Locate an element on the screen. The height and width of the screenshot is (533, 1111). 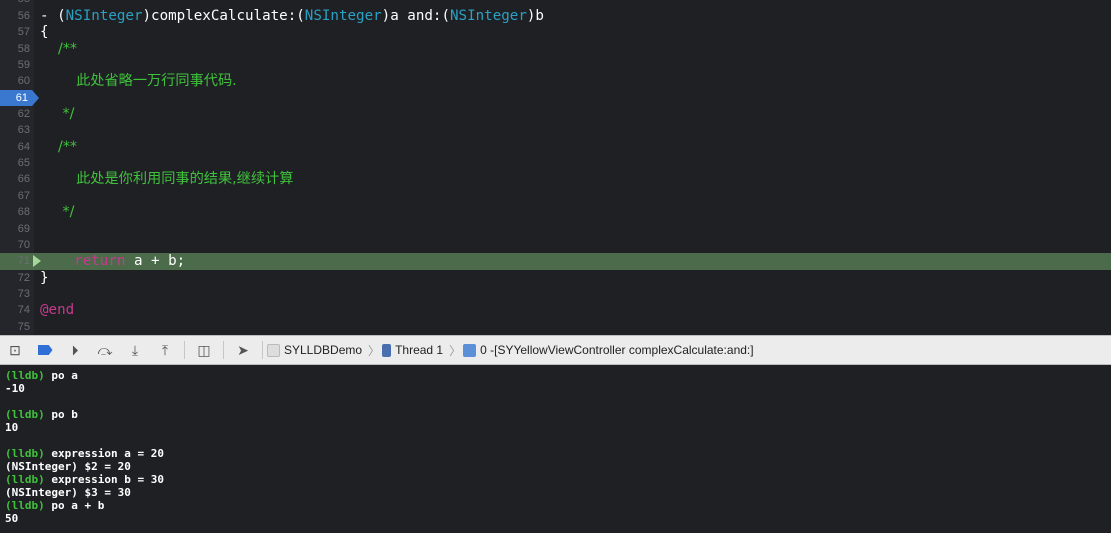
code-line: 57 { is located at coordinates (555, 32).